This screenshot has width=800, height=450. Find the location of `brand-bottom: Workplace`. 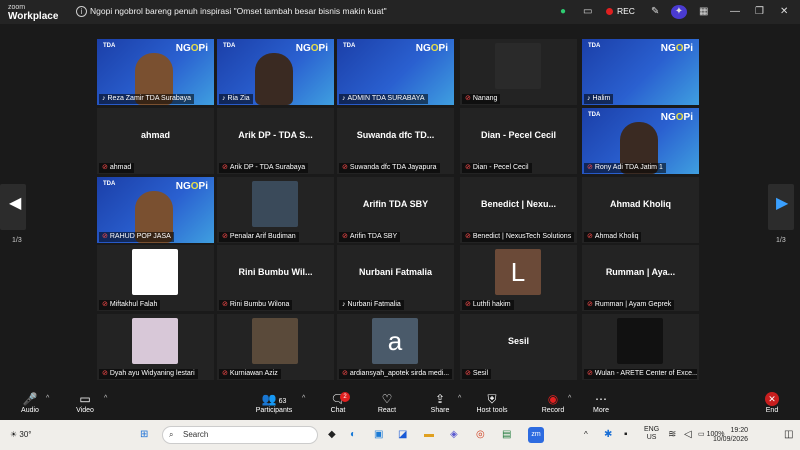

brand-bottom: Workplace is located at coordinates (33, 16).